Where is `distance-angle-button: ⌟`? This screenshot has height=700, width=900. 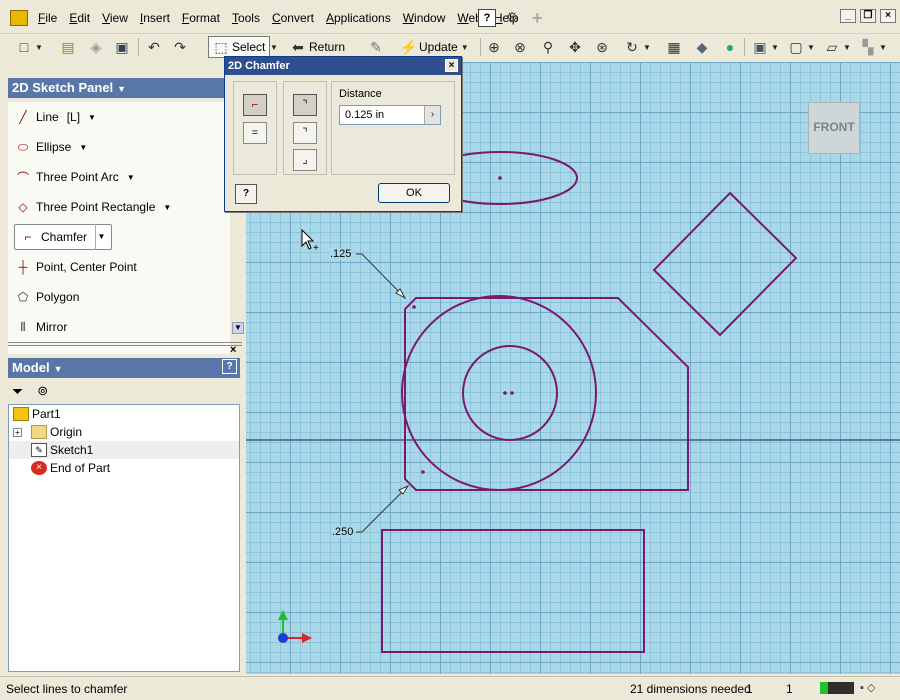
distance-angle-button: ⌟ is located at coordinates (305, 160).